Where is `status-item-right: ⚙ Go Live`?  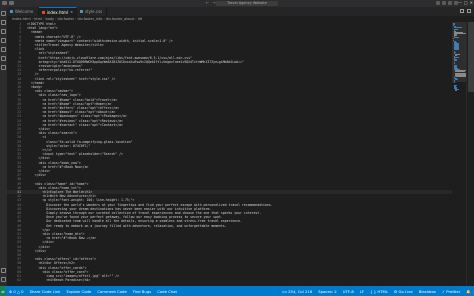 status-item-right: ⚙ Go Live is located at coordinates (403, 291).